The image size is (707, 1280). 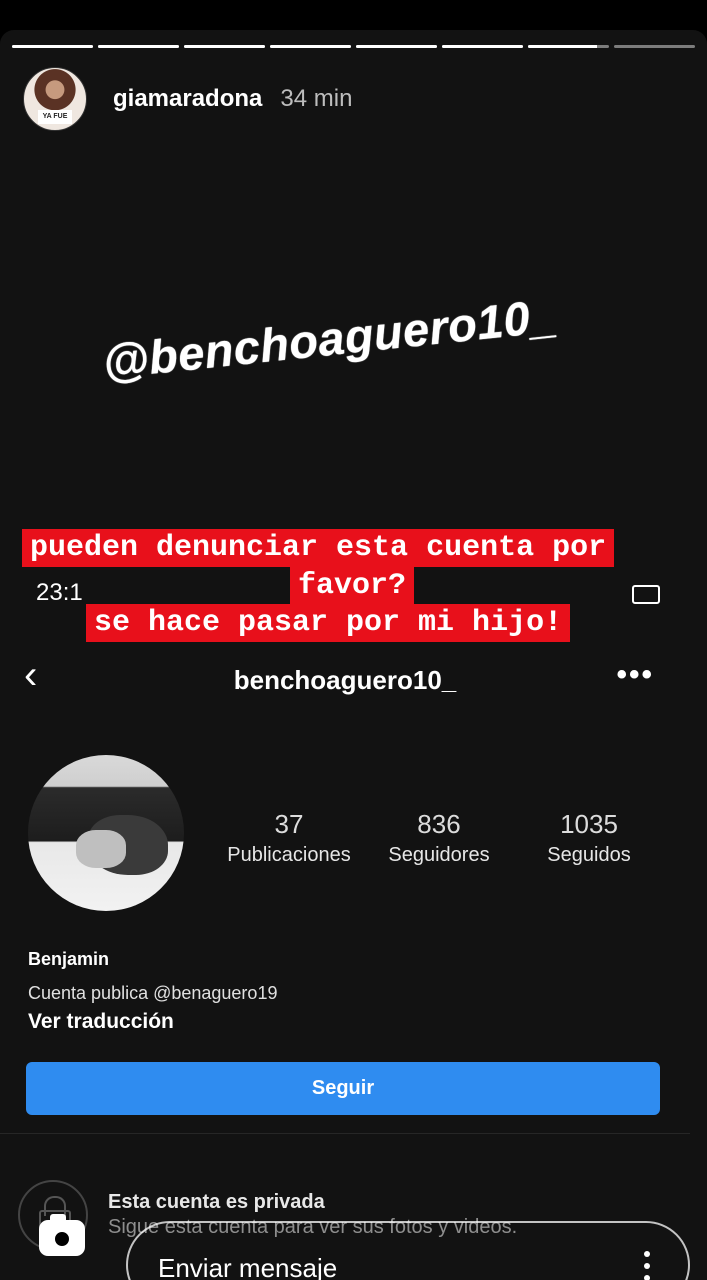 I want to click on mention-sticker: @benchoaguero10_, so click(x=329, y=338).